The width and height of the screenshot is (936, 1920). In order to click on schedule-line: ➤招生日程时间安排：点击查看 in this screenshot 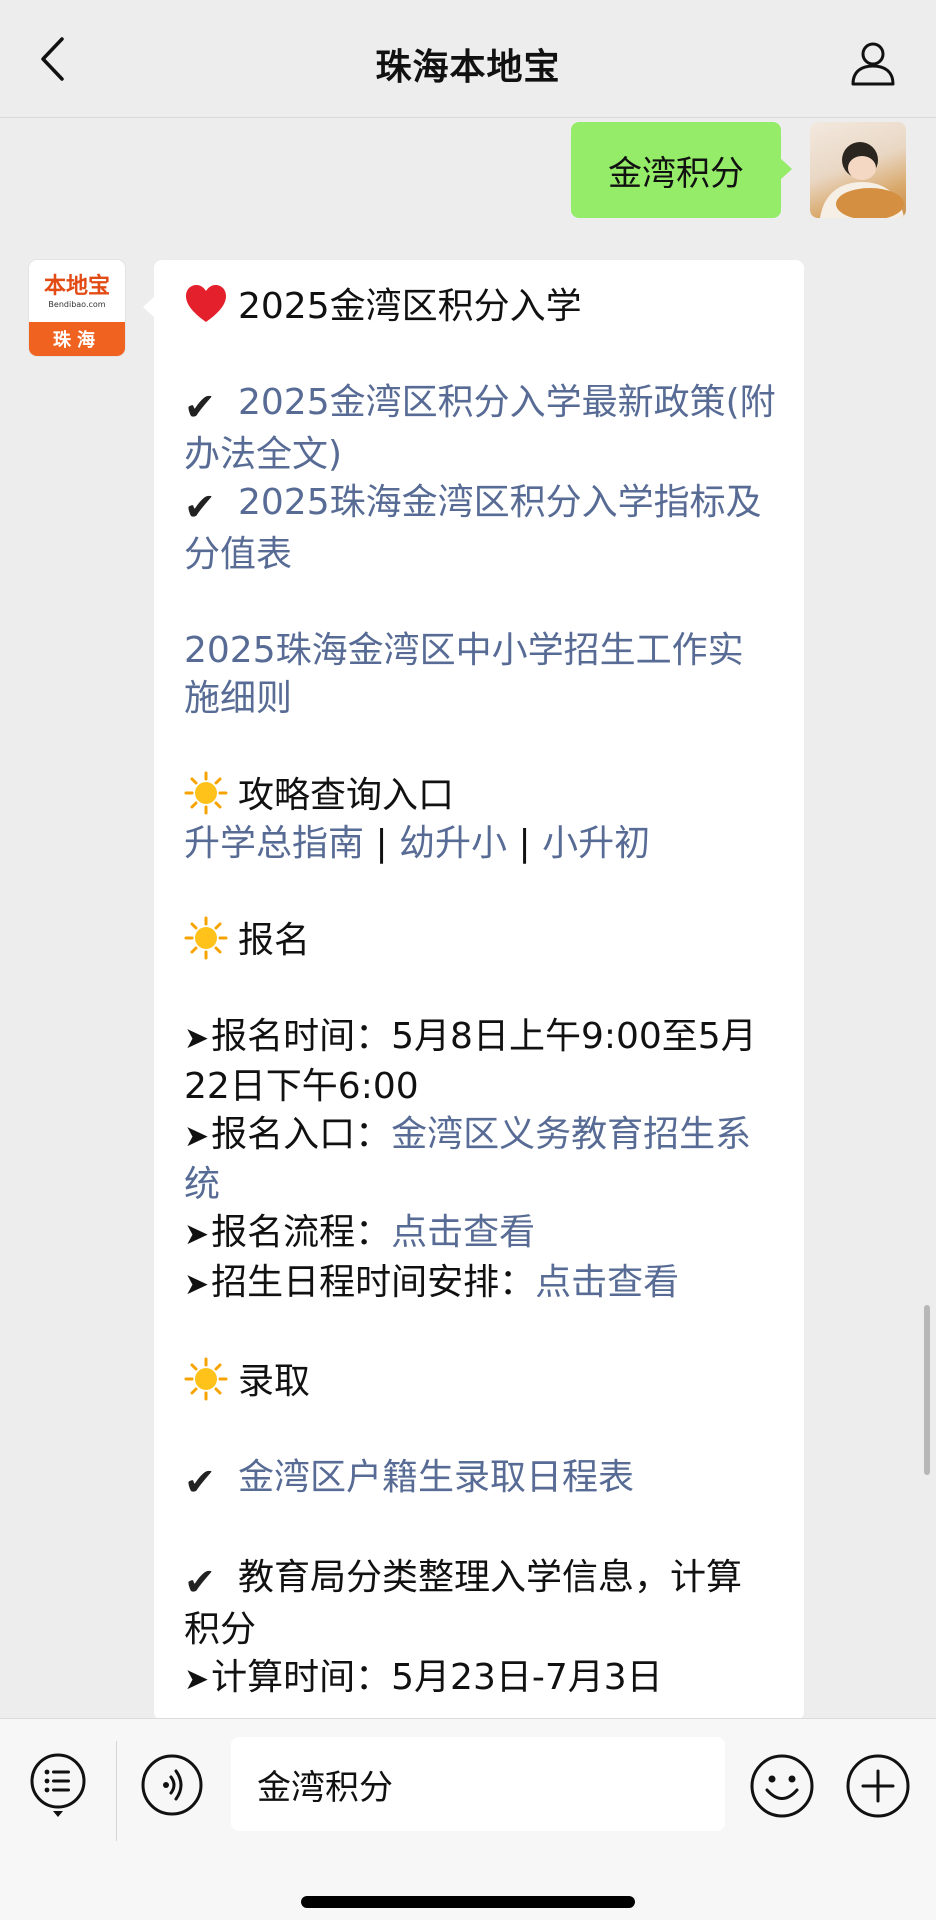, I will do `click(480, 1284)`.